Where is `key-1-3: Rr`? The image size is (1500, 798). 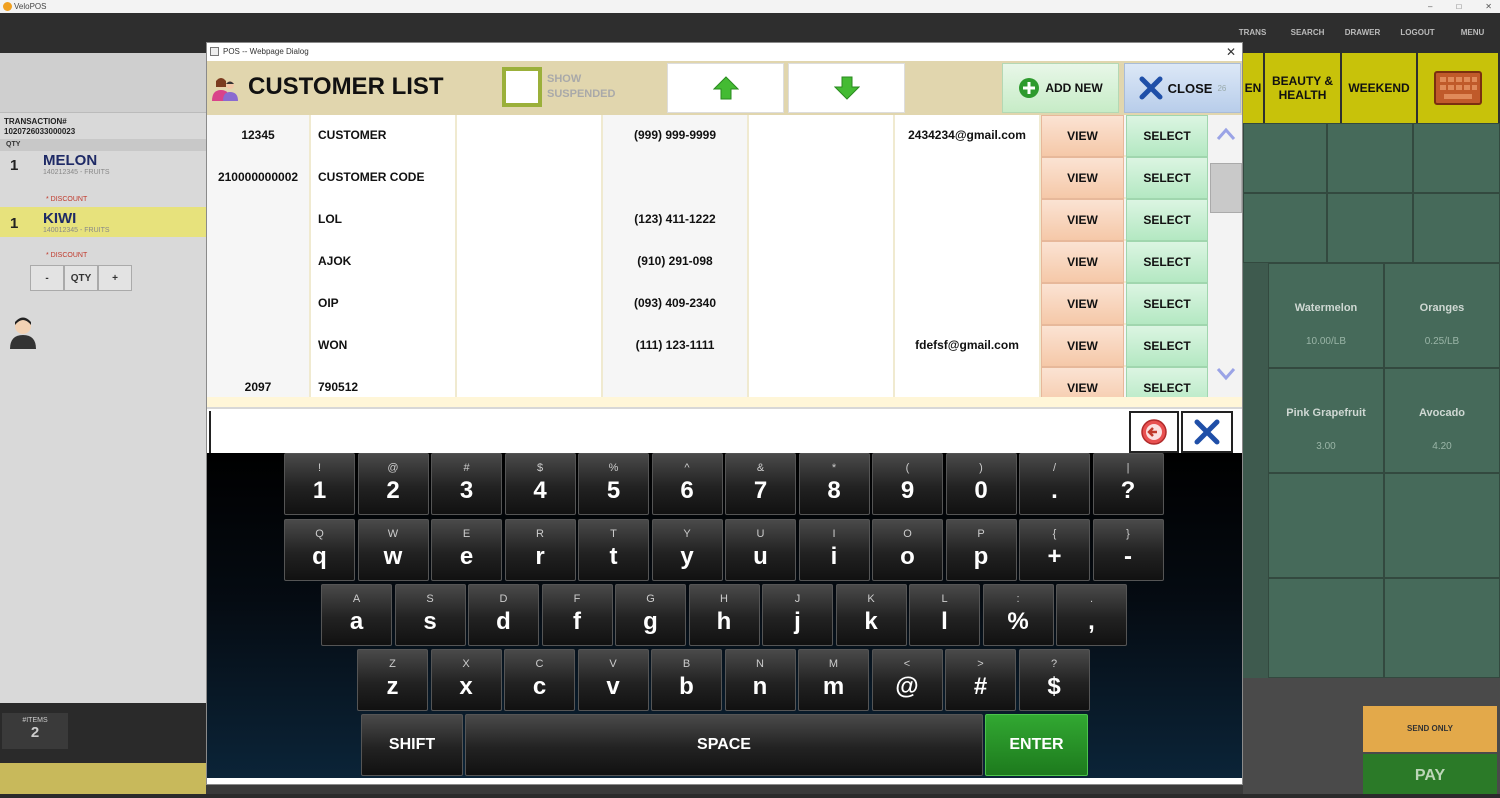
key-1-3: Rr is located at coordinates (540, 550).